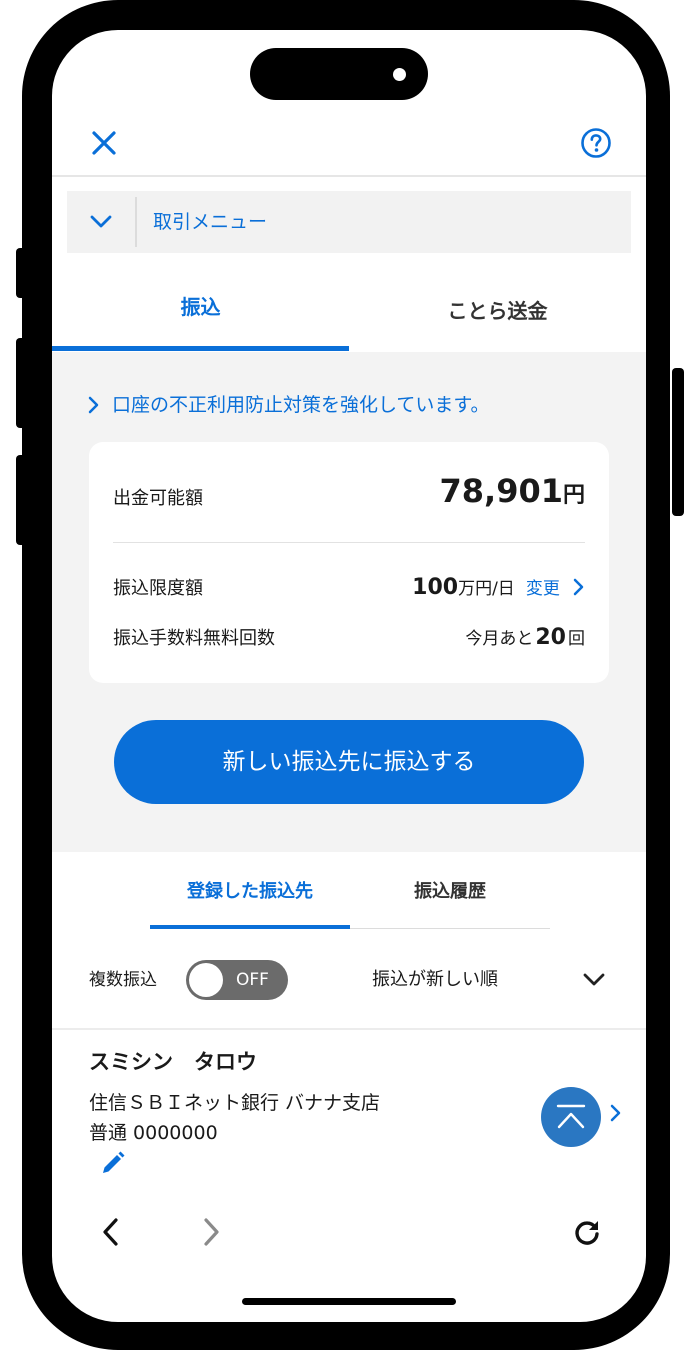  I want to click on forward-icon, so click(211, 1232).